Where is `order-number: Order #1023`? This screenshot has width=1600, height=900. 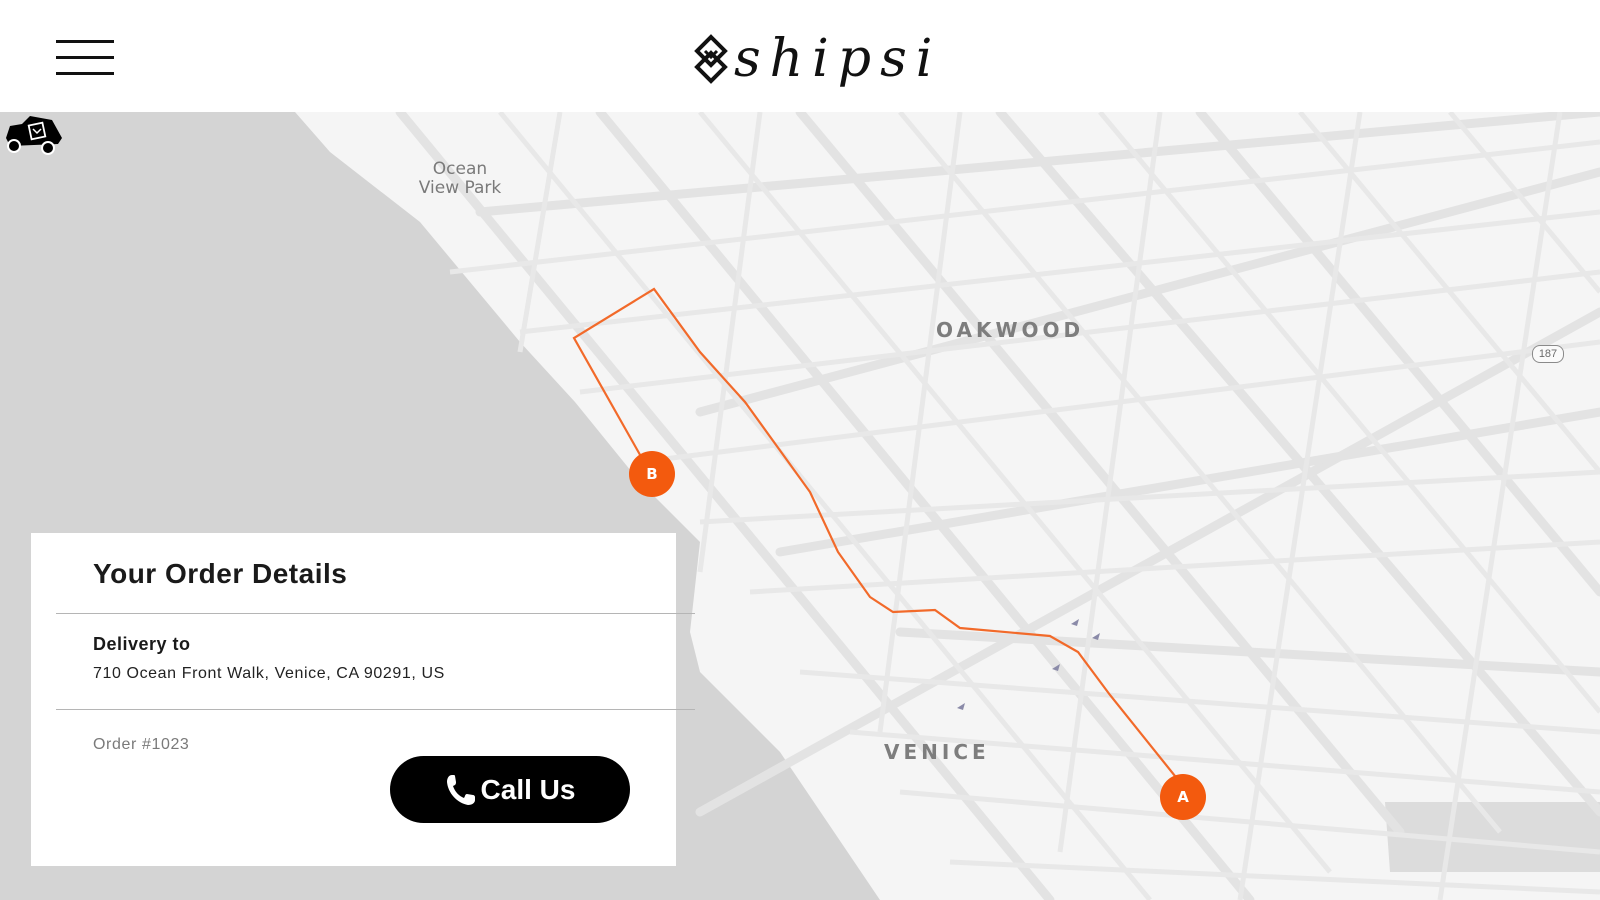 order-number: Order #1023 is located at coordinates (141, 744).